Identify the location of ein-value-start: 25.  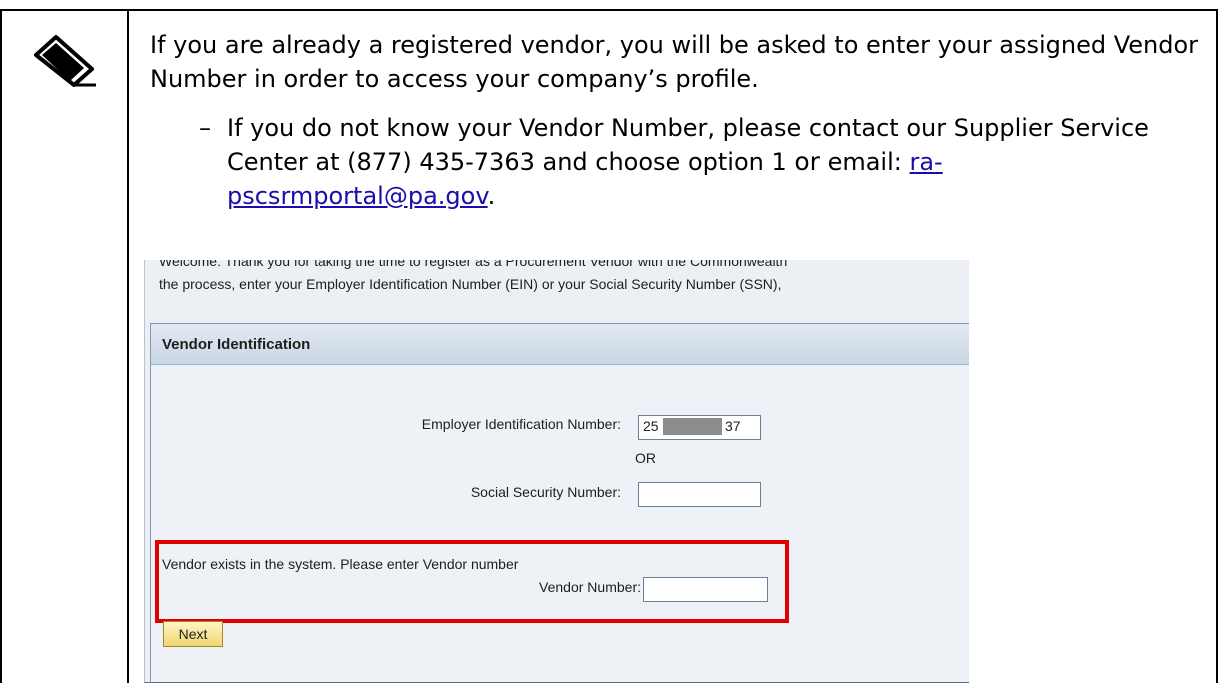
(651, 426).